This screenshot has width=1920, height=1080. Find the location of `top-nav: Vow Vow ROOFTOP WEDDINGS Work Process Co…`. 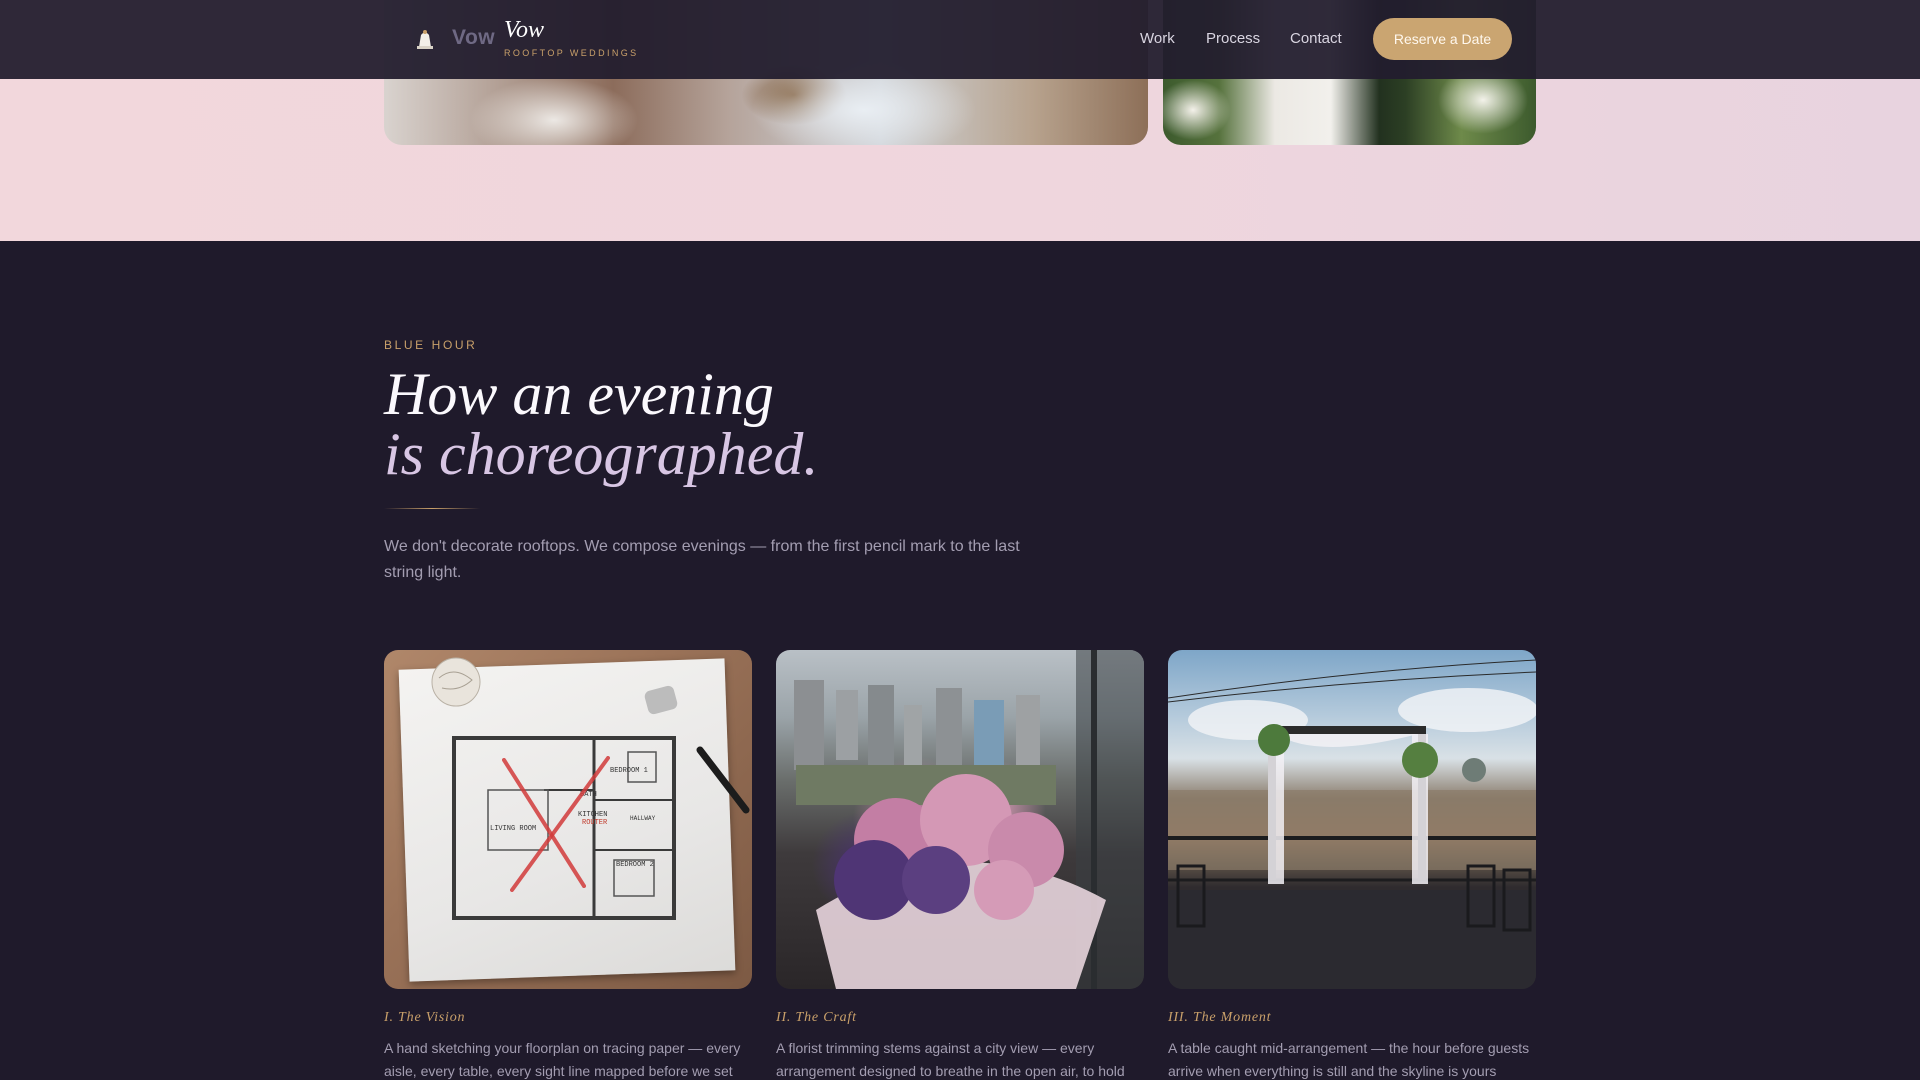

top-nav: Vow Vow ROOFTOP WEDDINGS Work Process Co… is located at coordinates (960, 39).